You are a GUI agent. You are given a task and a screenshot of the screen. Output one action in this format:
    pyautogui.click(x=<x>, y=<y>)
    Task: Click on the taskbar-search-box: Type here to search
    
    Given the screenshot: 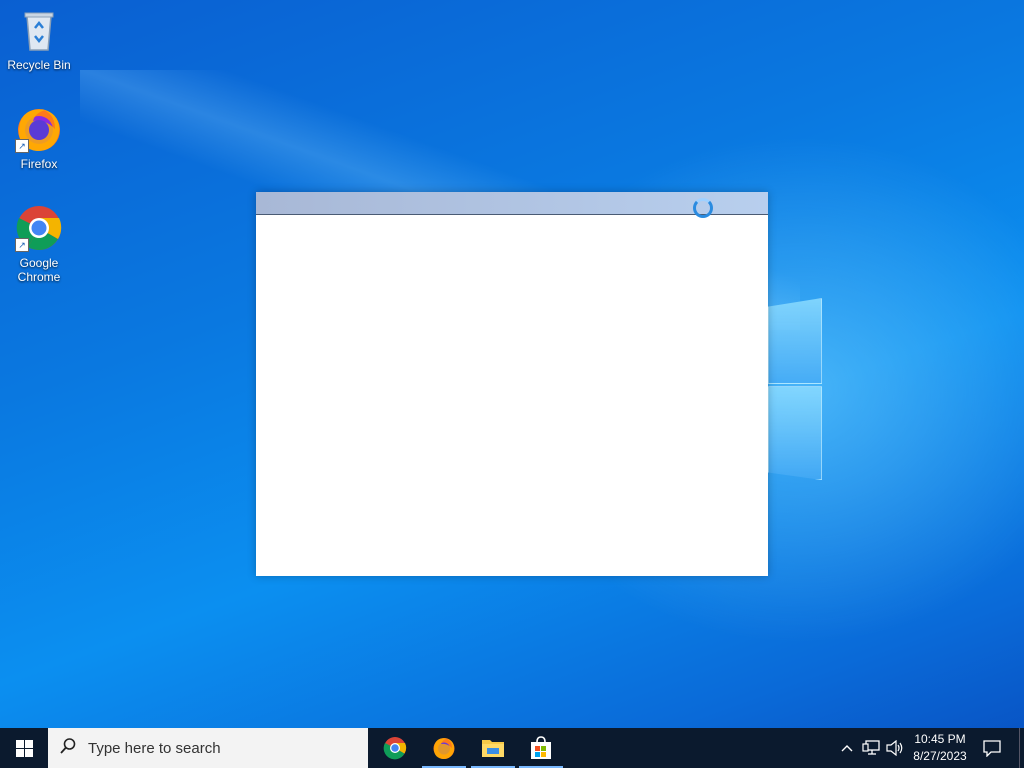 What is the action you would take?
    pyautogui.click(x=208, y=748)
    